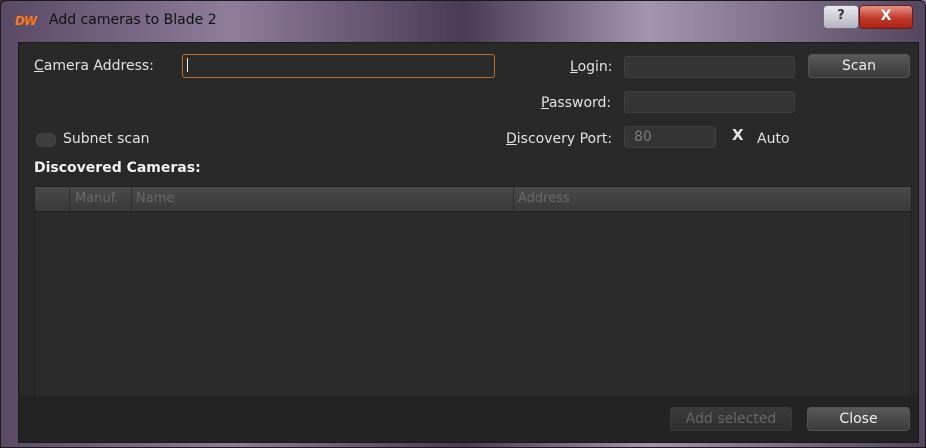 Image resolution: width=926 pixels, height=448 pixels. I want to click on title-bar: DW Add cameras to Blade 2 ? X, so click(463, 21).